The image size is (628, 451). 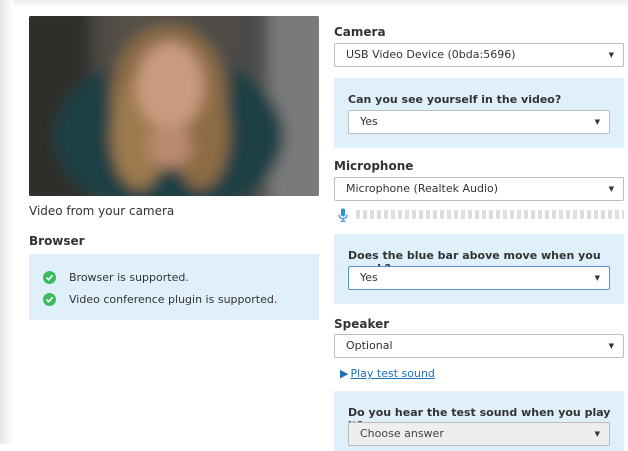 What do you see at coordinates (7, 222) in the screenshot?
I see `window-shadow-left` at bounding box center [7, 222].